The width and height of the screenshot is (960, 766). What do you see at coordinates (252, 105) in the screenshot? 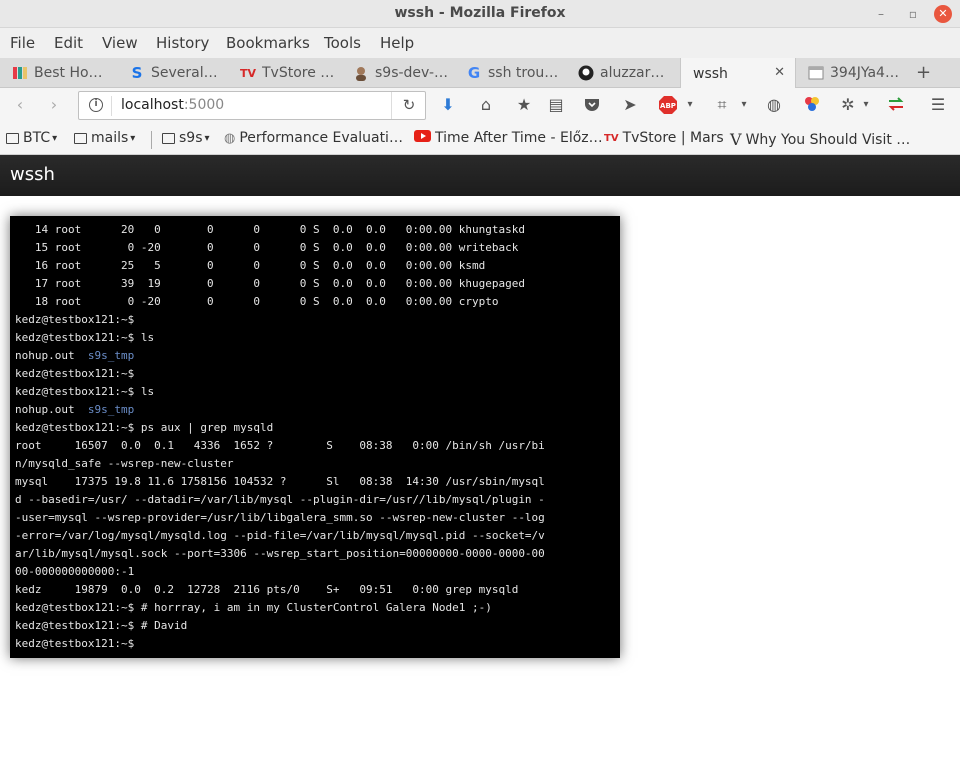
I see `url-bar: i localhost:5000 ↻` at bounding box center [252, 105].